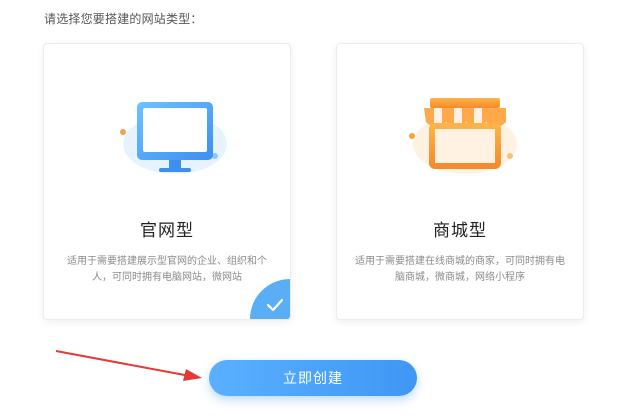 This screenshot has height=417, width=640. What do you see at coordinates (313, 378) in the screenshot?
I see `create-now-button: 立即创建` at bounding box center [313, 378].